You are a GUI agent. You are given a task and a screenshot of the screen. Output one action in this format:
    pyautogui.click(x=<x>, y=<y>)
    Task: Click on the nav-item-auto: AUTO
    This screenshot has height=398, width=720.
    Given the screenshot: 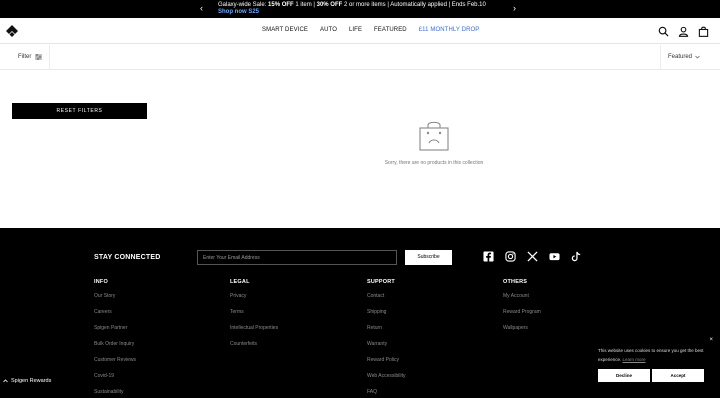 What is the action you would take?
    pyautogui.click(x=328, y=30)
    